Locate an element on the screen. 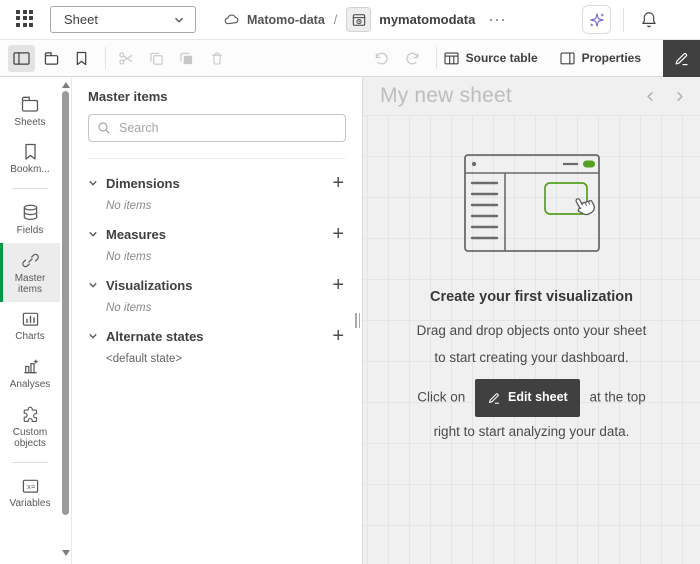  sidebar-item-label: Sheets is located at coordinates (30, 122).